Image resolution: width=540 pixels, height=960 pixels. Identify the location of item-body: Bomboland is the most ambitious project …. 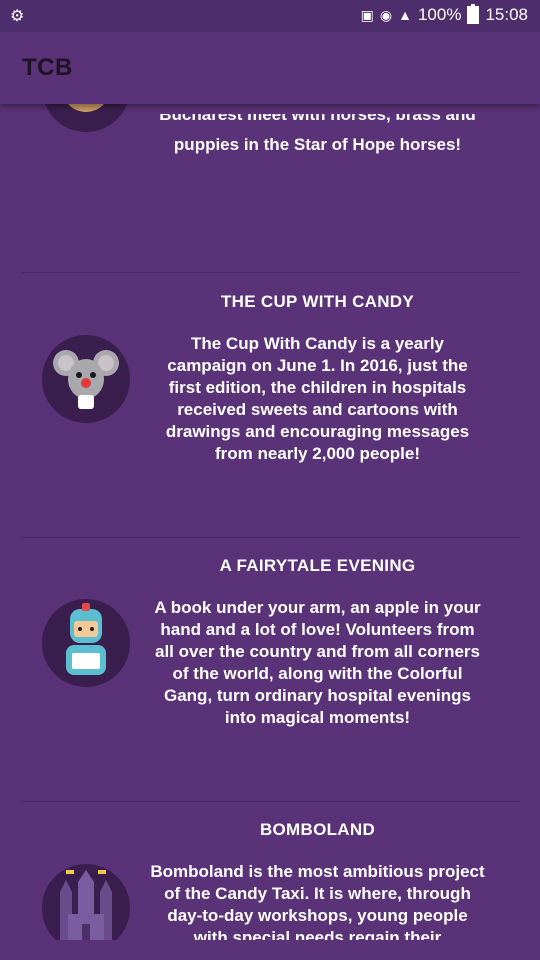
(317, 901).